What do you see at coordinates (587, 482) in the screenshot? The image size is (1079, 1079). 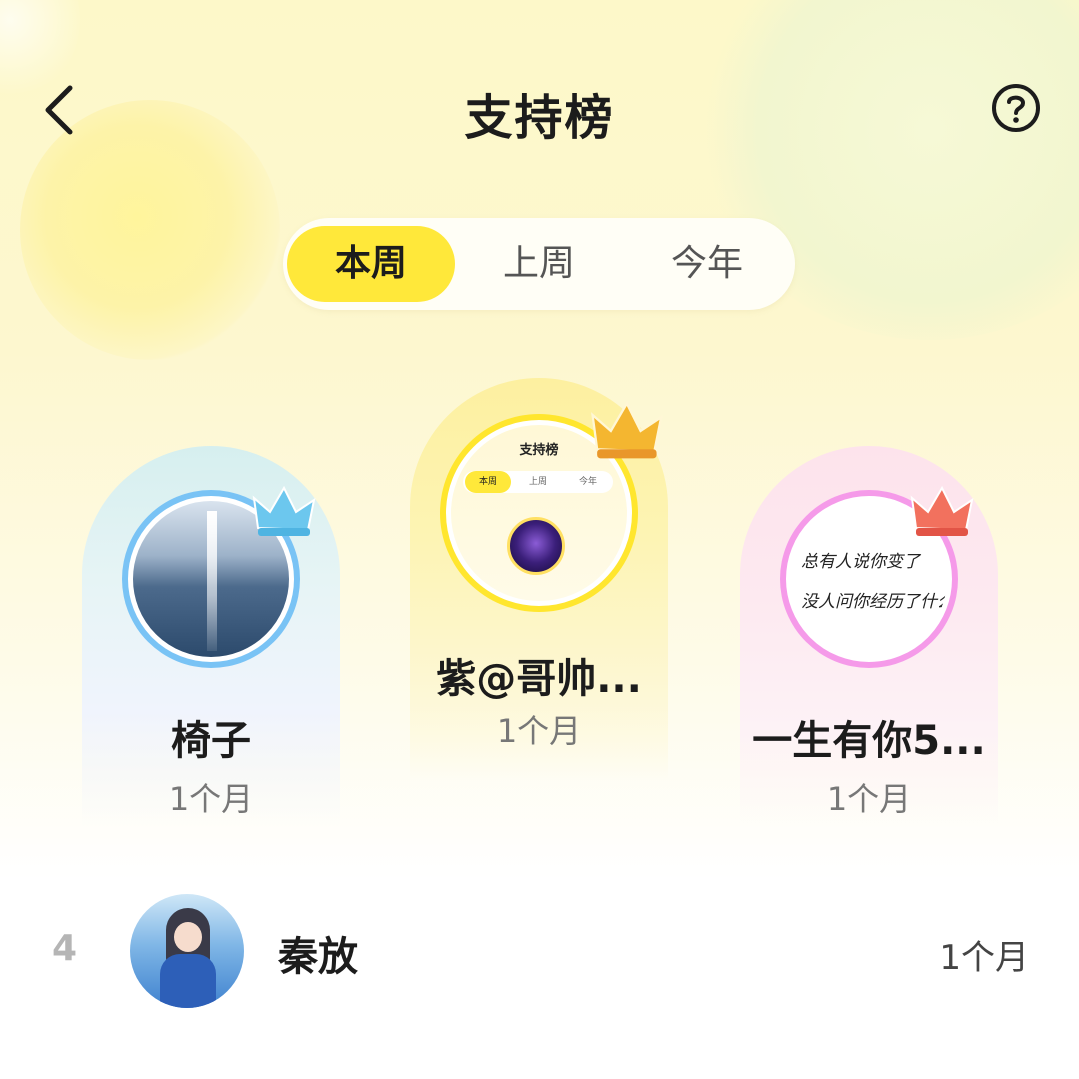 I see `avatar-mini-tab: 今年` at bounding box center [587, 482].